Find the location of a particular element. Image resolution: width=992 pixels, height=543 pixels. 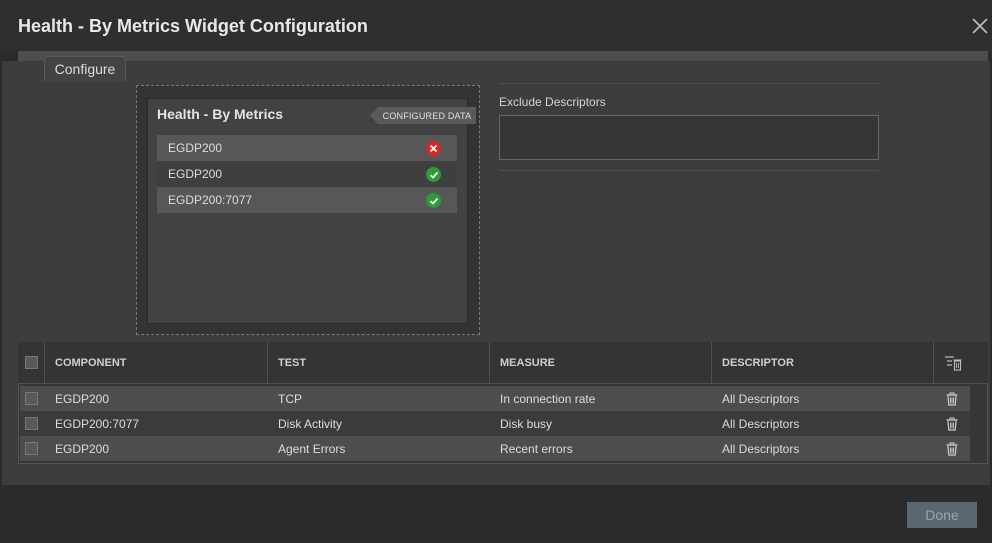

exclude-descriptors-input is located at coordinates (689, 137).